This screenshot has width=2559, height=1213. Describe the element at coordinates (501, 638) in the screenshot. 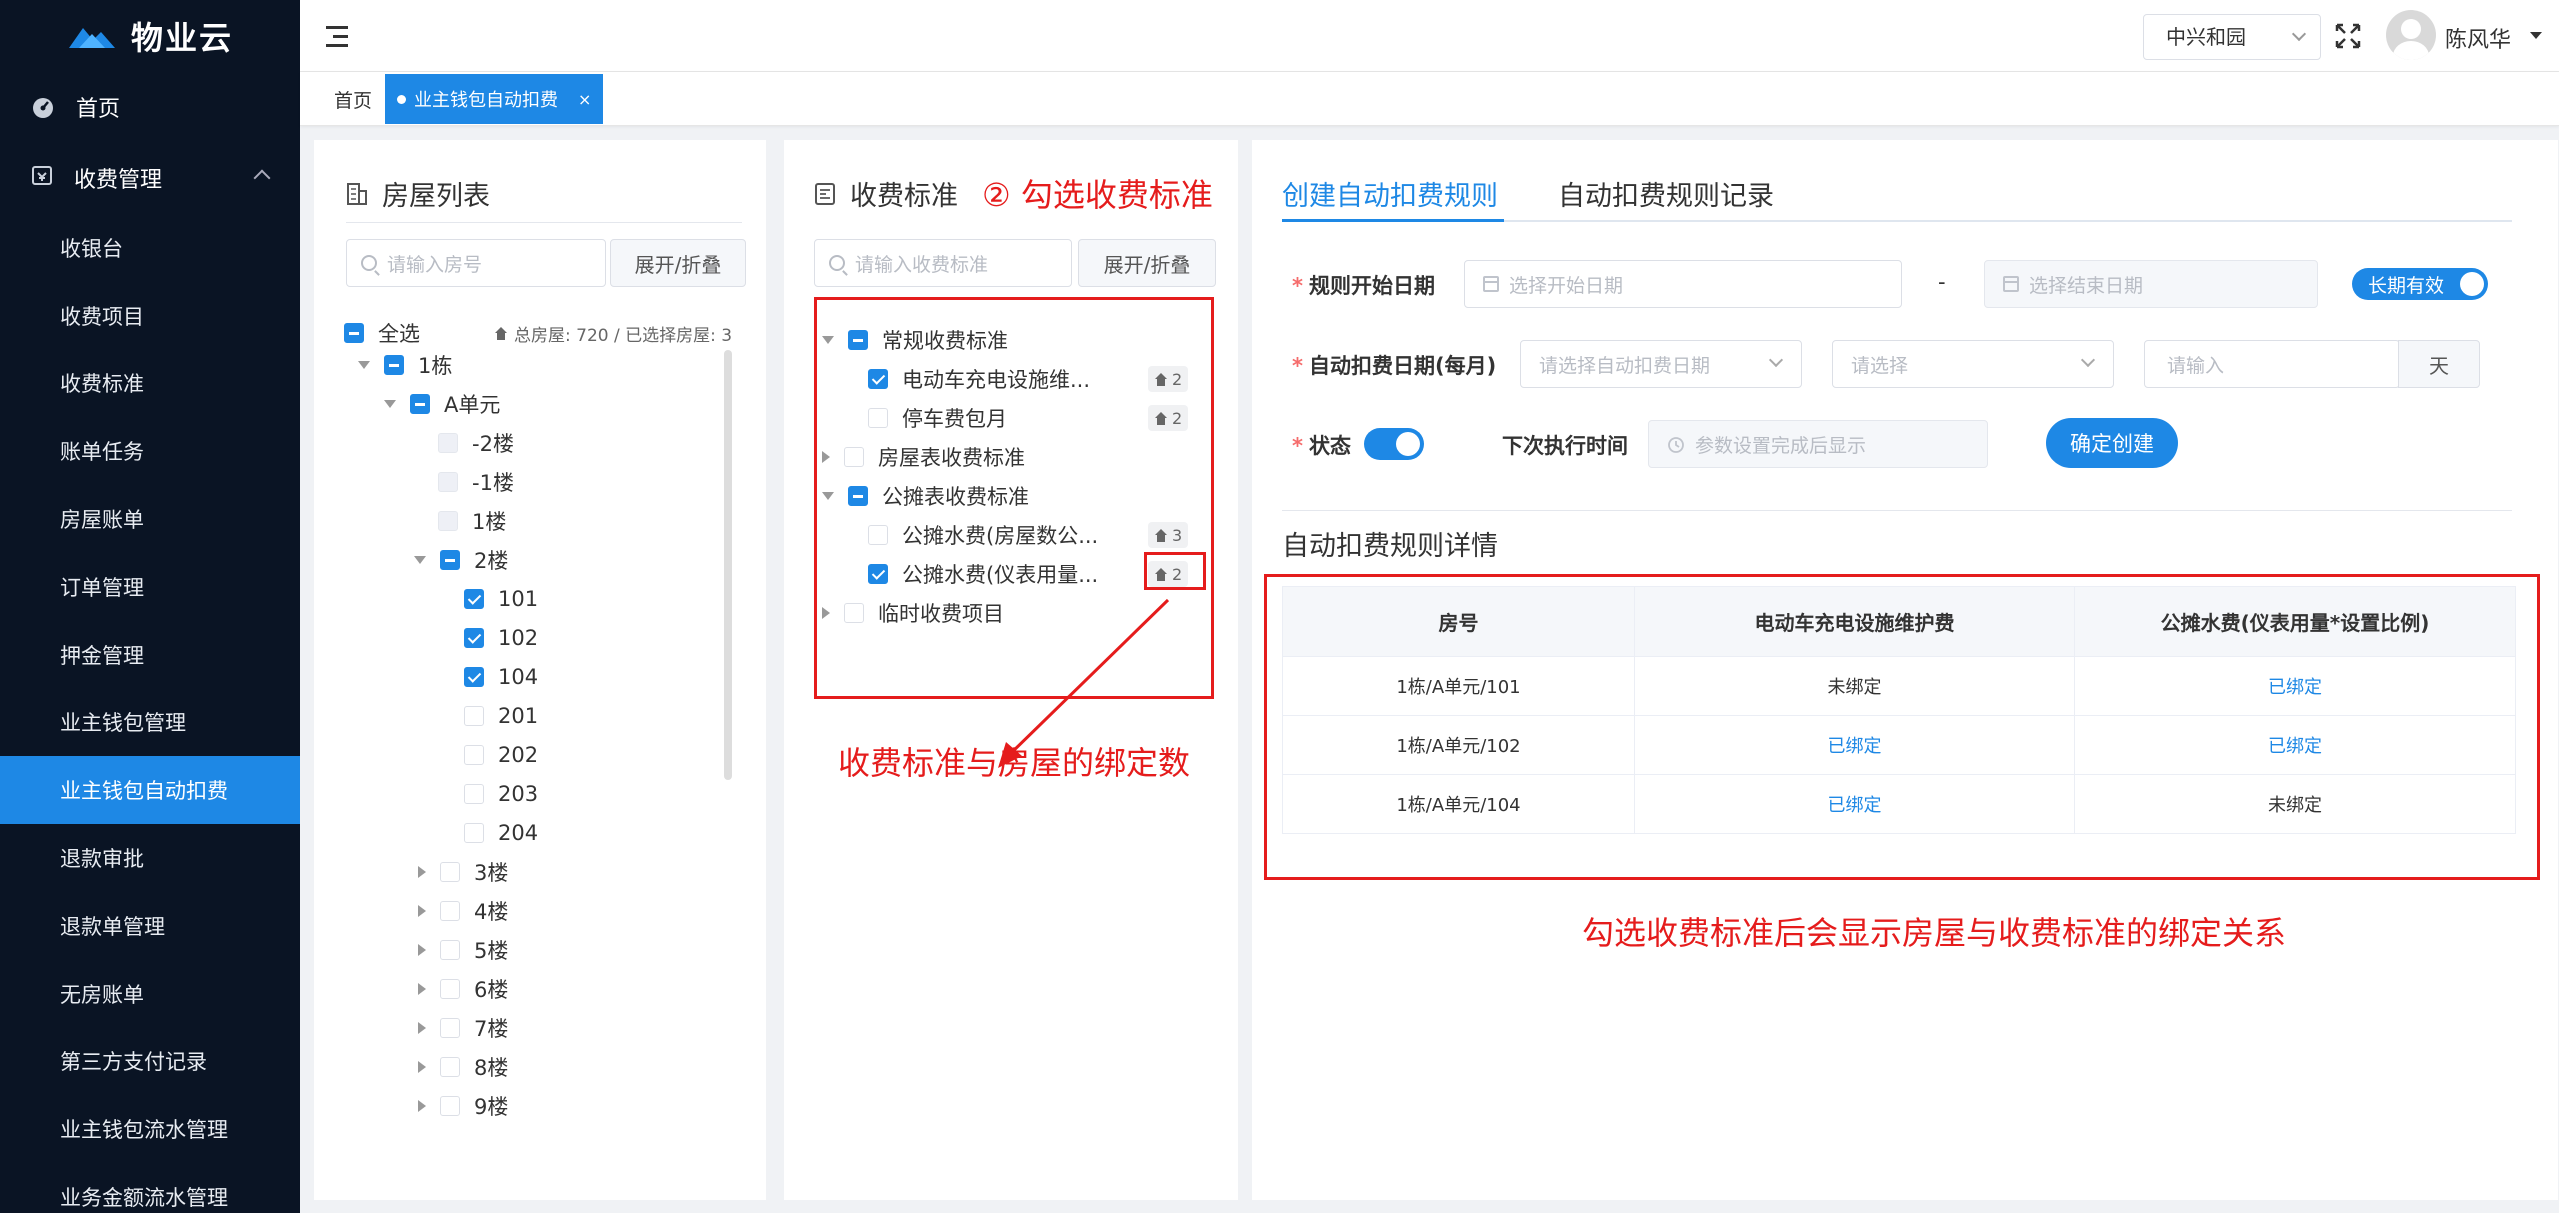

I see `tree-node: 102` at that location.